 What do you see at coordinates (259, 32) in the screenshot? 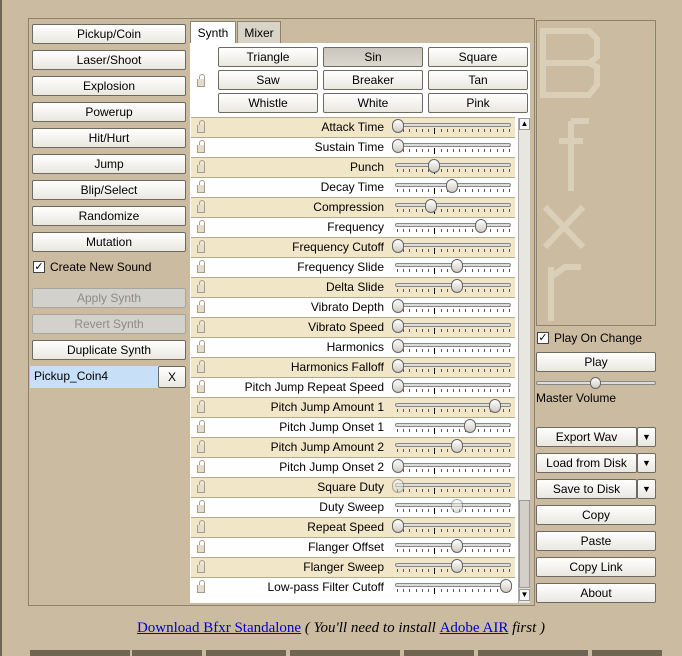
I see `tab-mixer: Mixer` at bounding box center [259, 32].